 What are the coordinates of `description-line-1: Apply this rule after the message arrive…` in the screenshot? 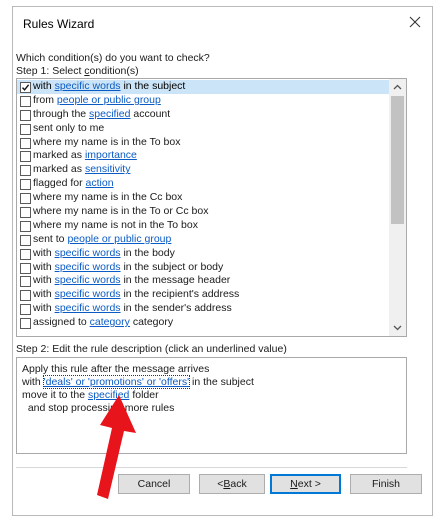 It's located at (116, 369).